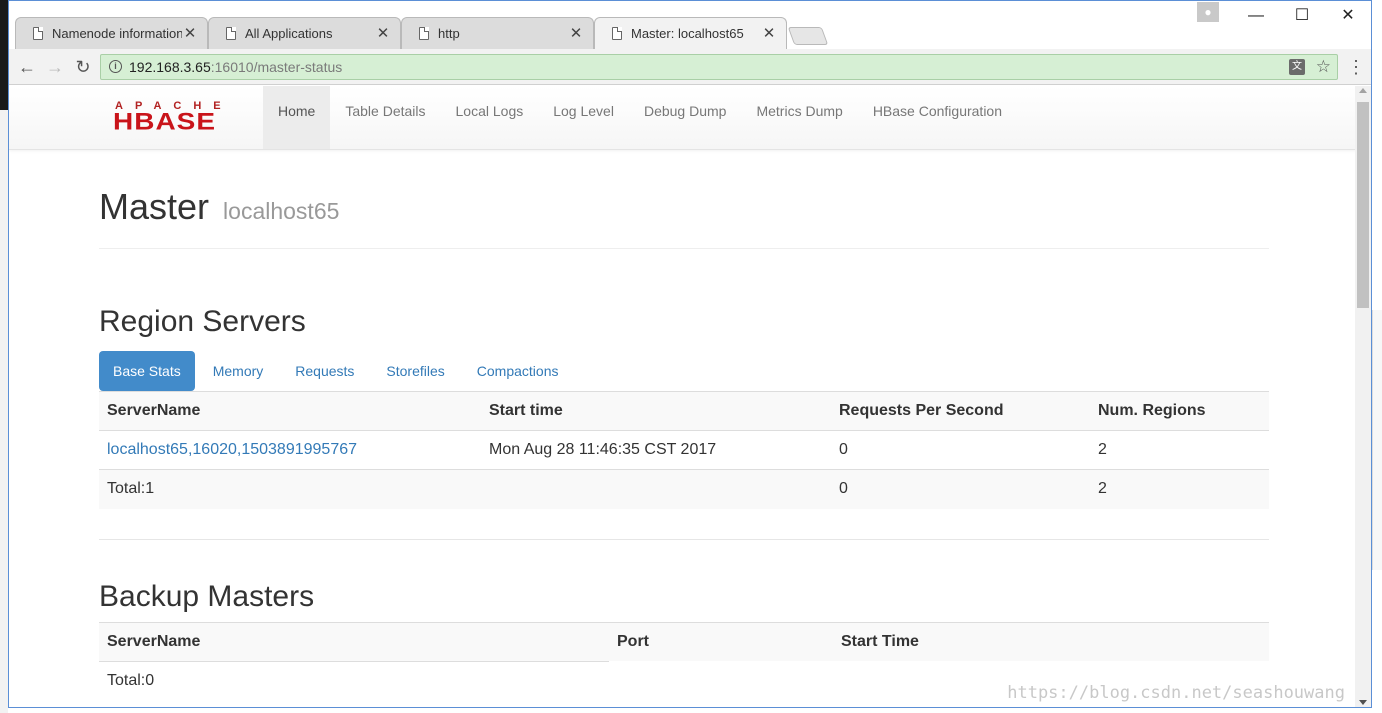 Image resolution: width=1382 pixels, height=713 pixels. What do you see at coordinates (960, 411) in the screenshot?
I see `col-requests-per-second: Requests Per Second` at bounding box center [960, 411].